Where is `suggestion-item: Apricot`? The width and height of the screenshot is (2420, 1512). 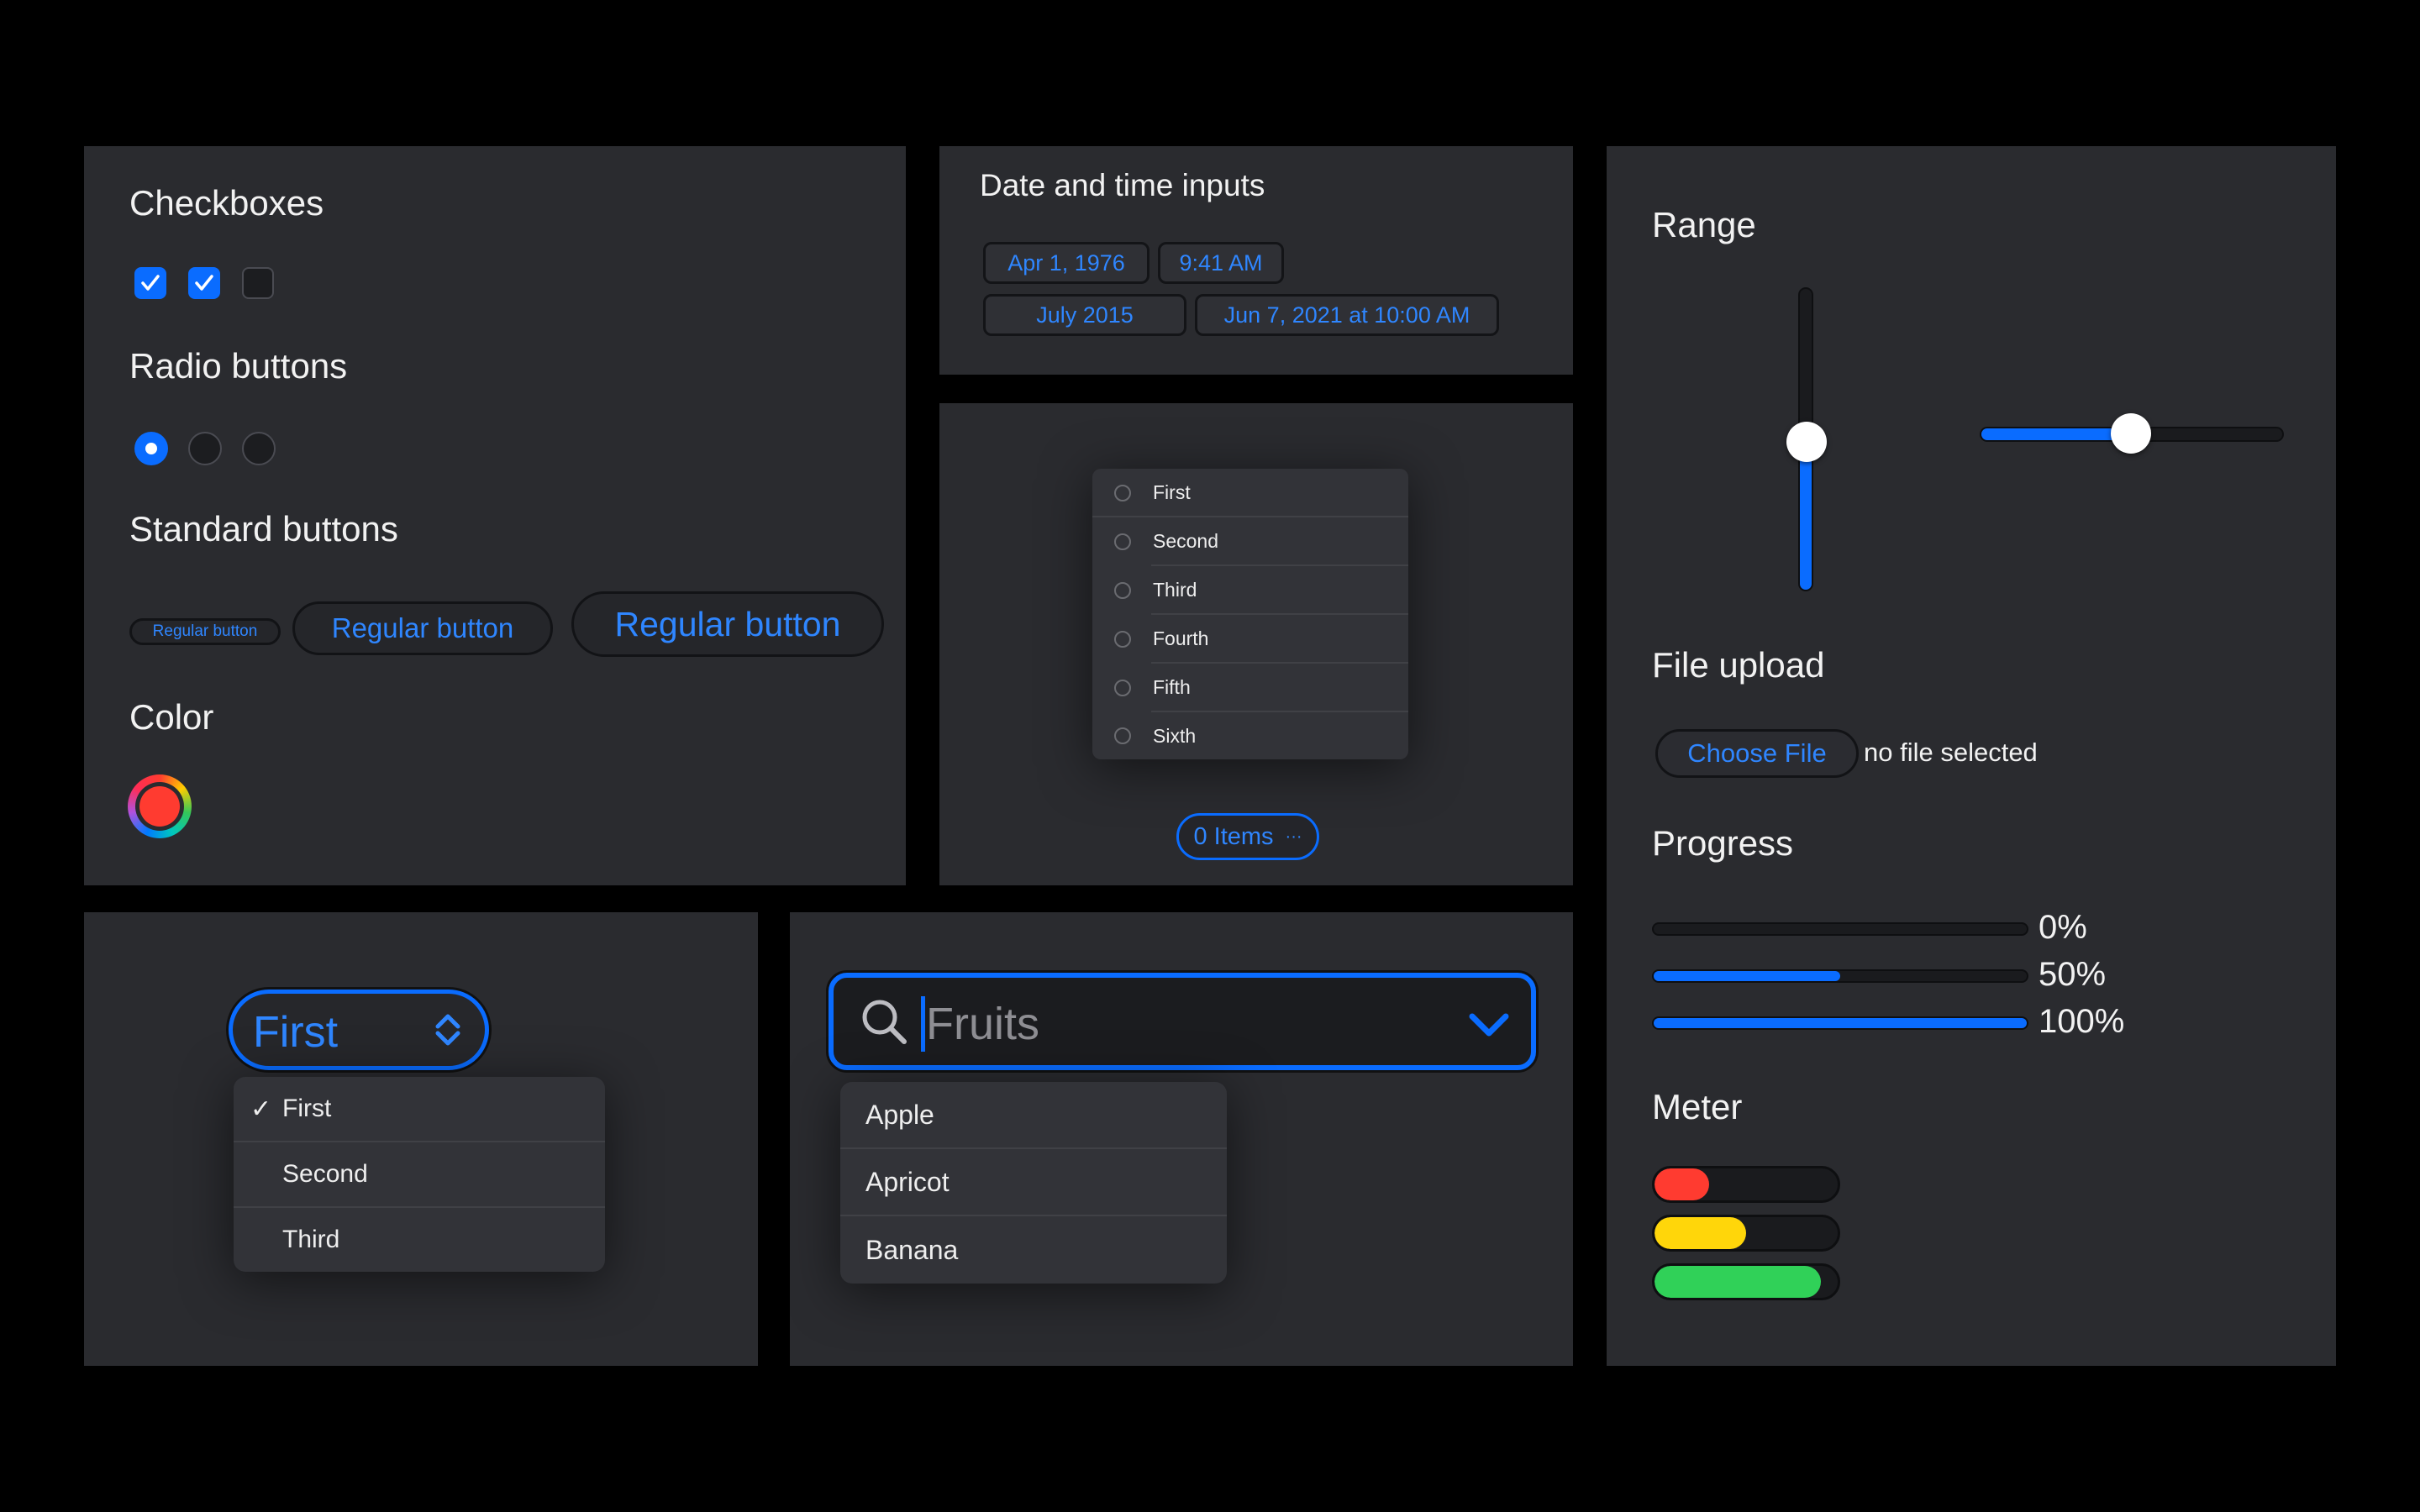 suggestion-item: Apricot is located at coordinates (1033, 1182).